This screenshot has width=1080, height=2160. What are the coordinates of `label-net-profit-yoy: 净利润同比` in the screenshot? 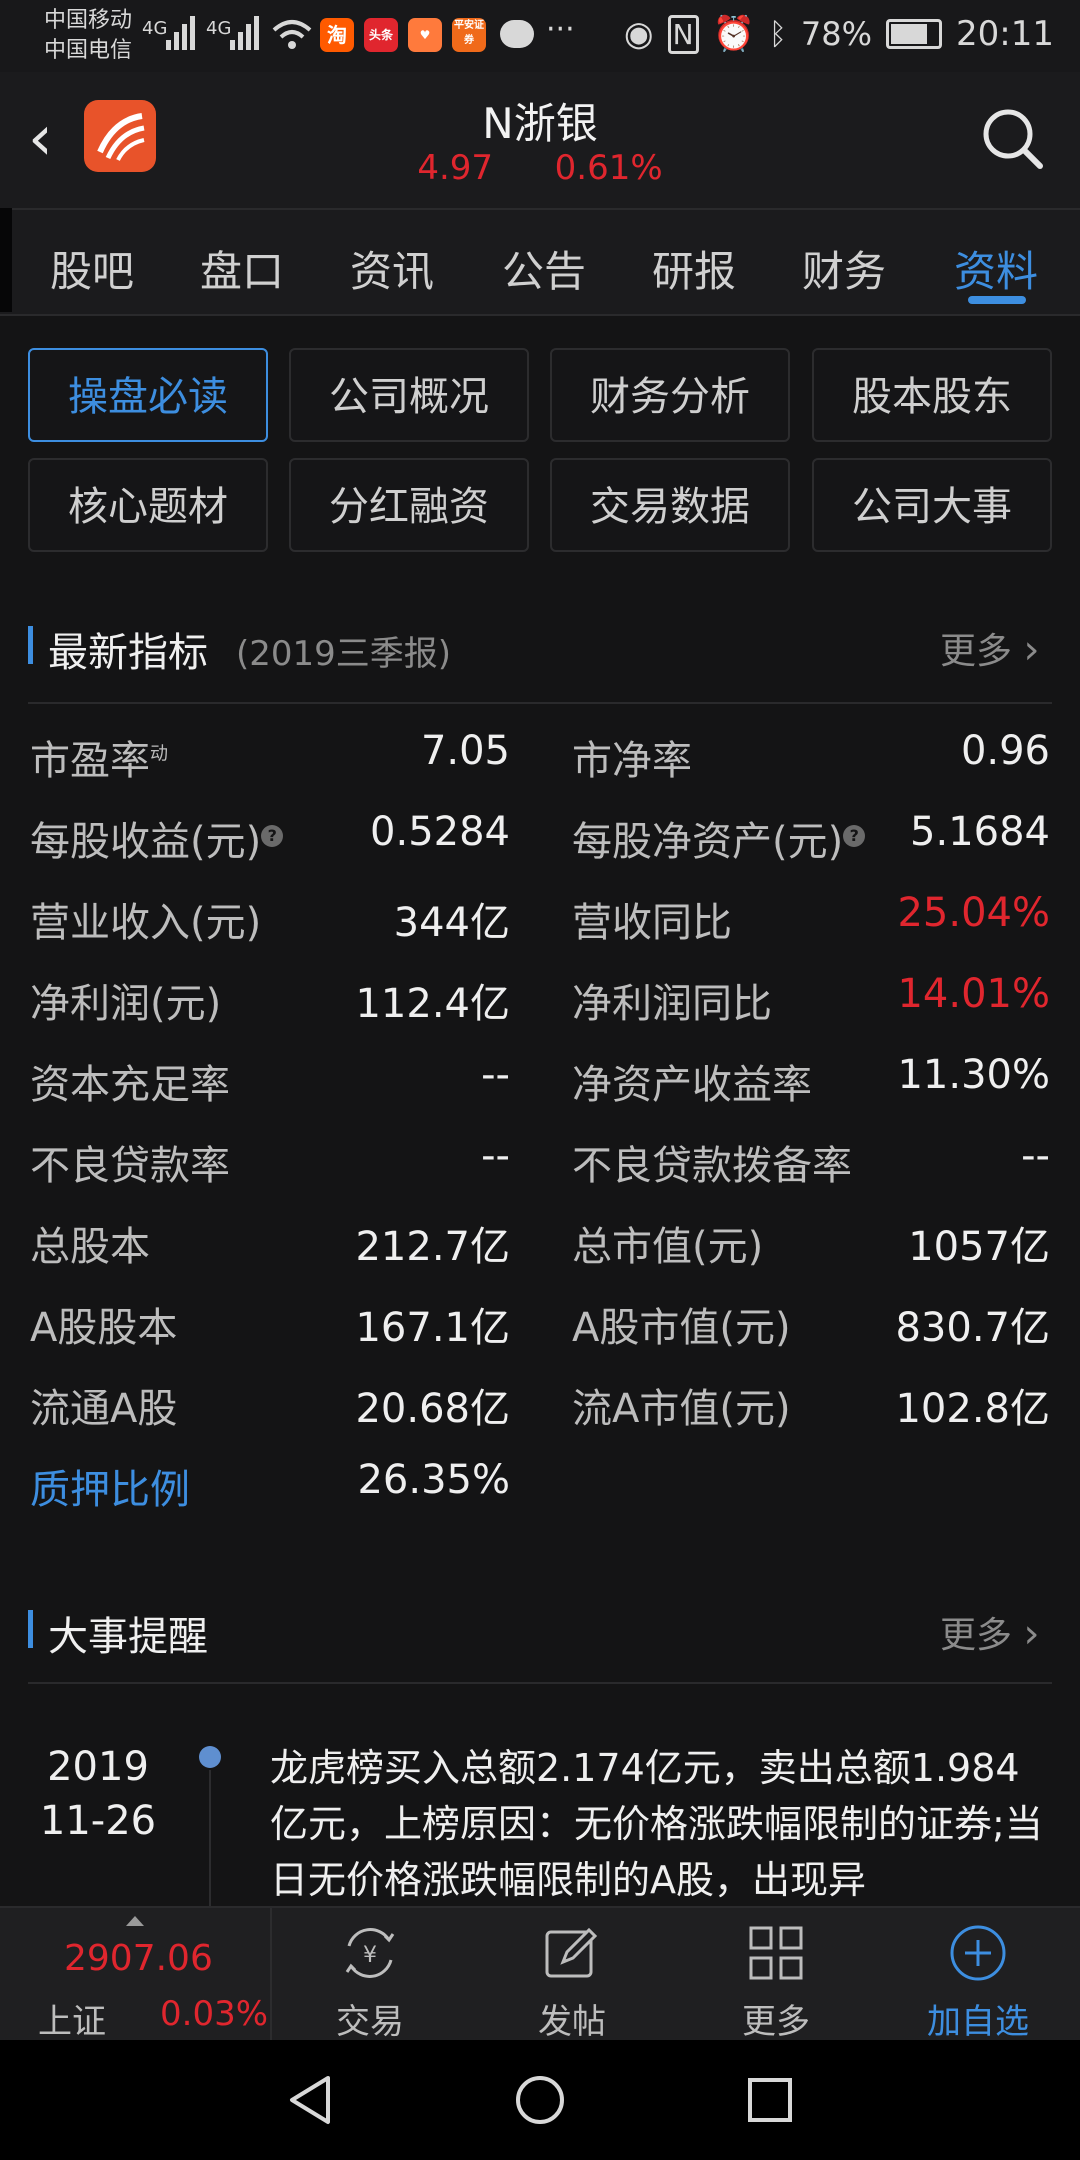 It's located at (672, 1004).